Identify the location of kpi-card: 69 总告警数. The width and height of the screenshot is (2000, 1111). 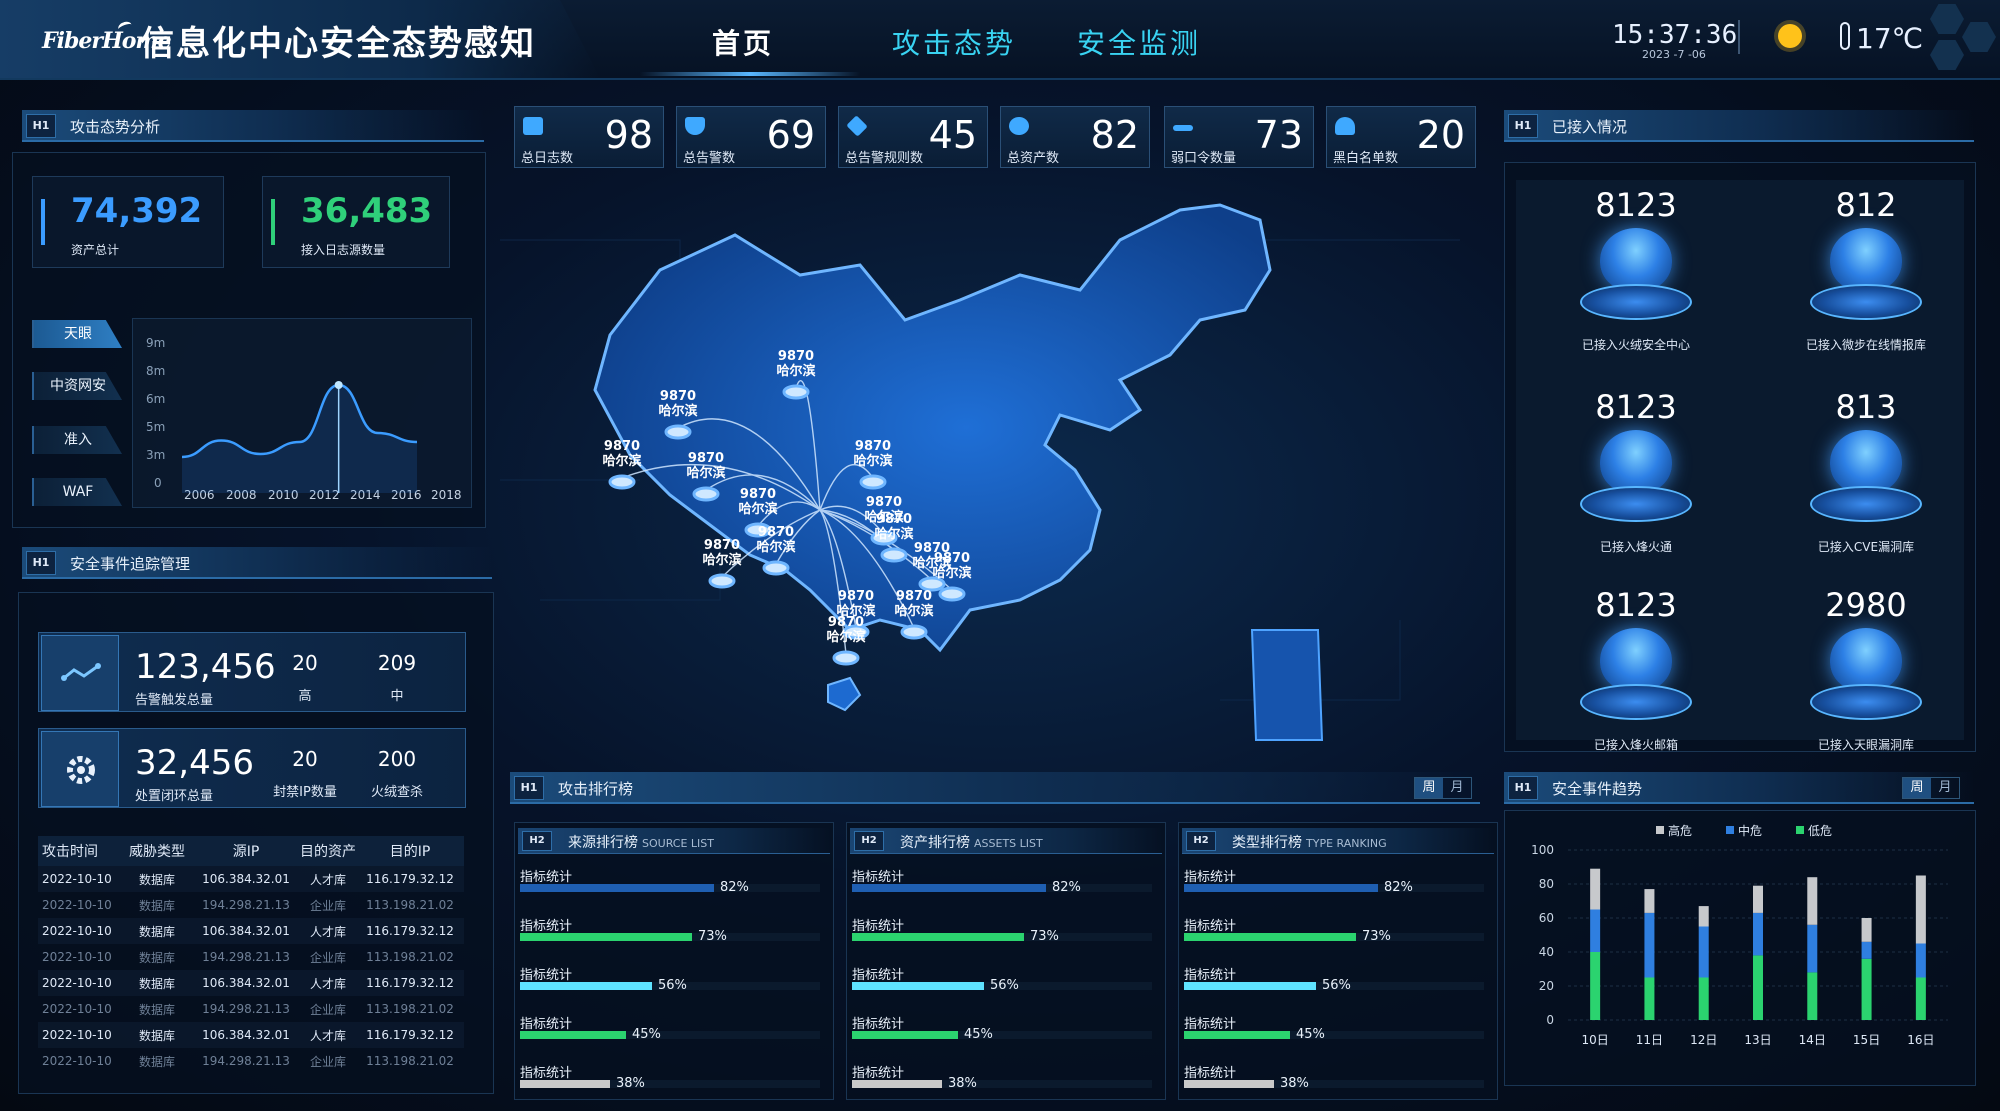
(751, 137).